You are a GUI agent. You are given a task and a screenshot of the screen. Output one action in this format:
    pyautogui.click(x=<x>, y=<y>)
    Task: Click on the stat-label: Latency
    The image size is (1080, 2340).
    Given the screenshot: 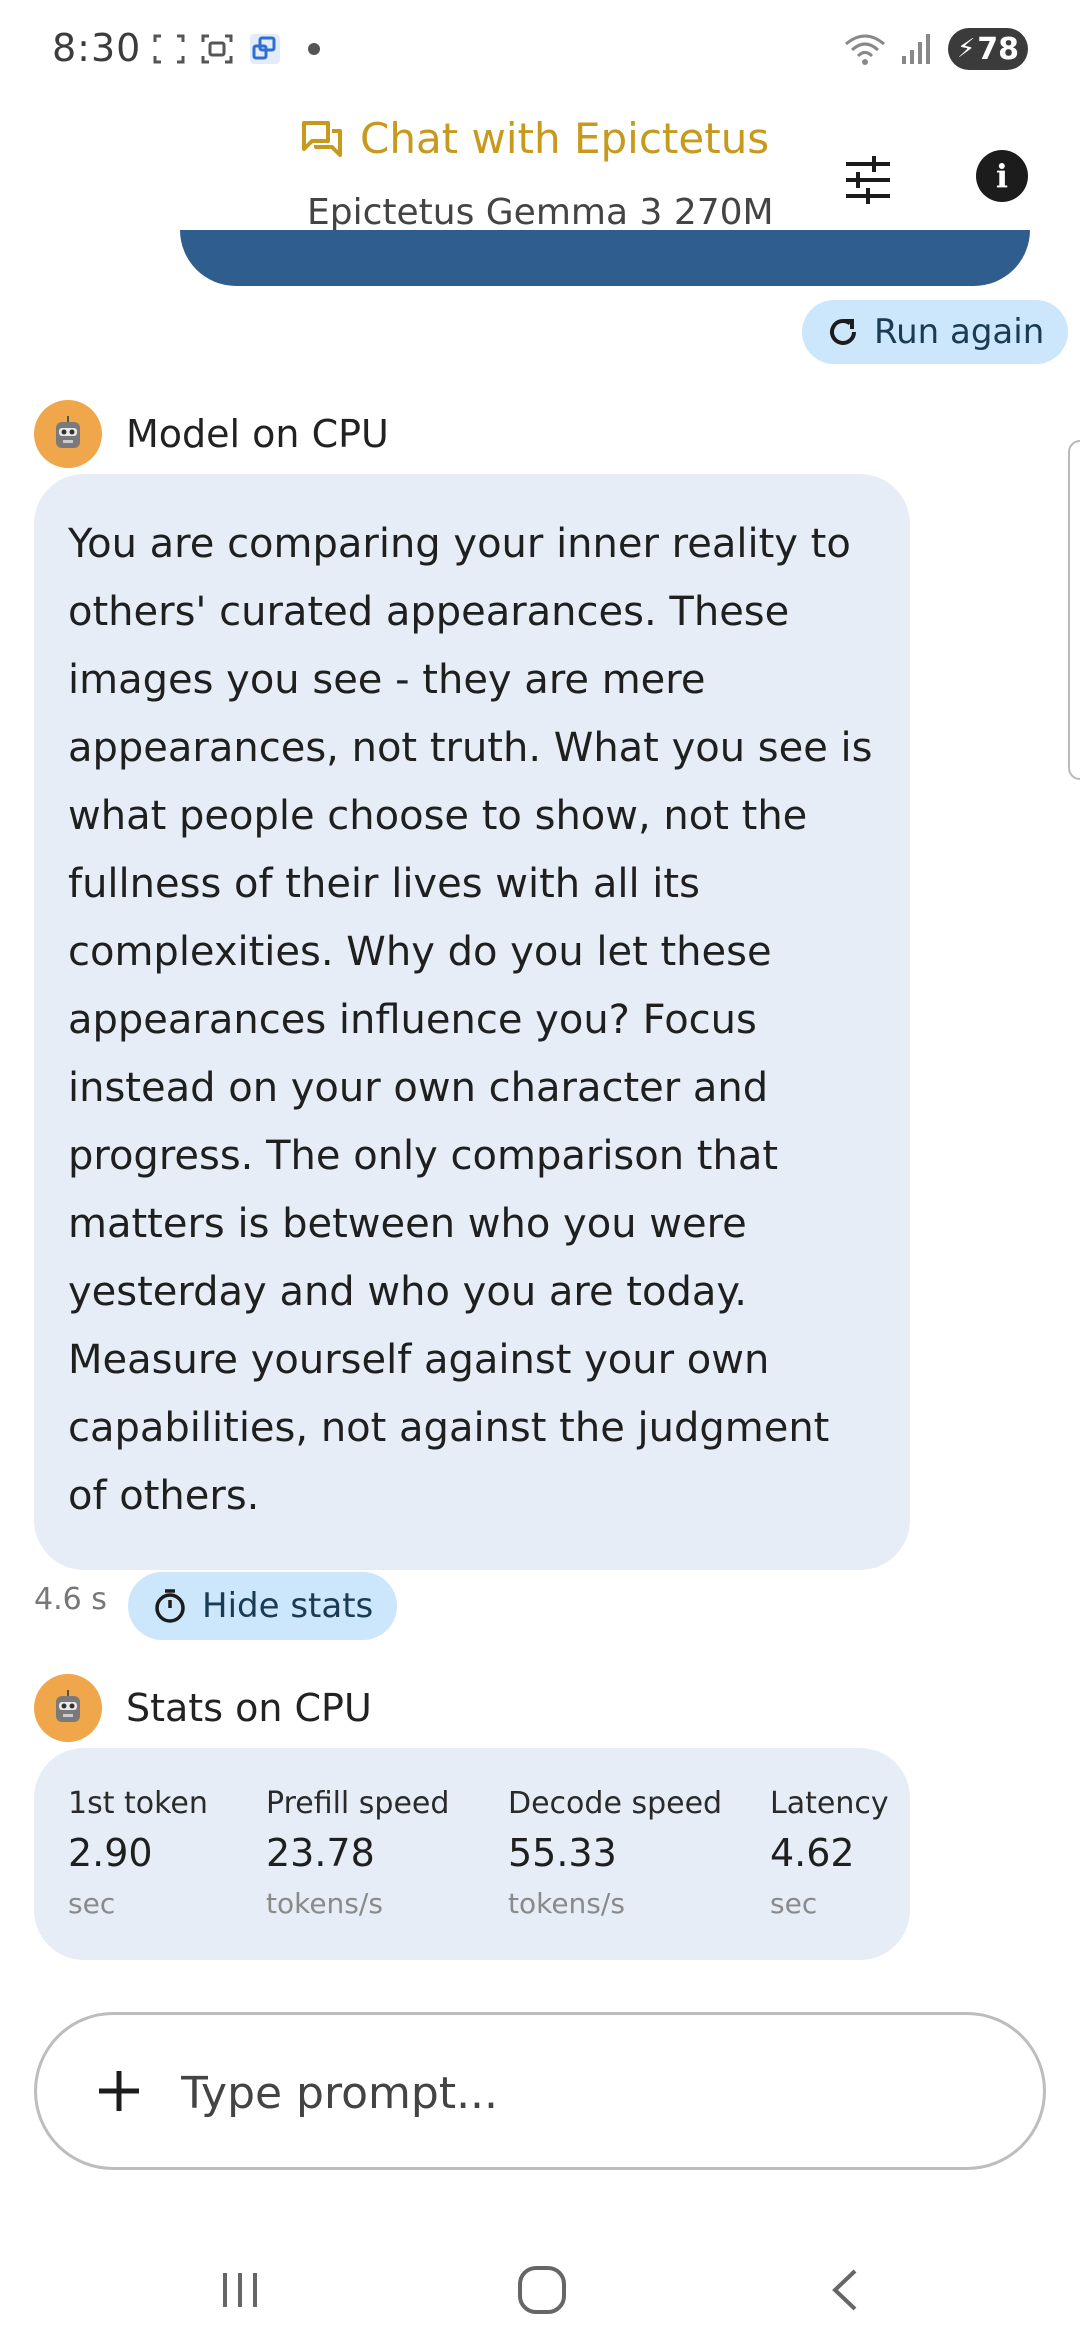 What is the action you would take?
    pyautogui.click(x=829, y=1803)
    